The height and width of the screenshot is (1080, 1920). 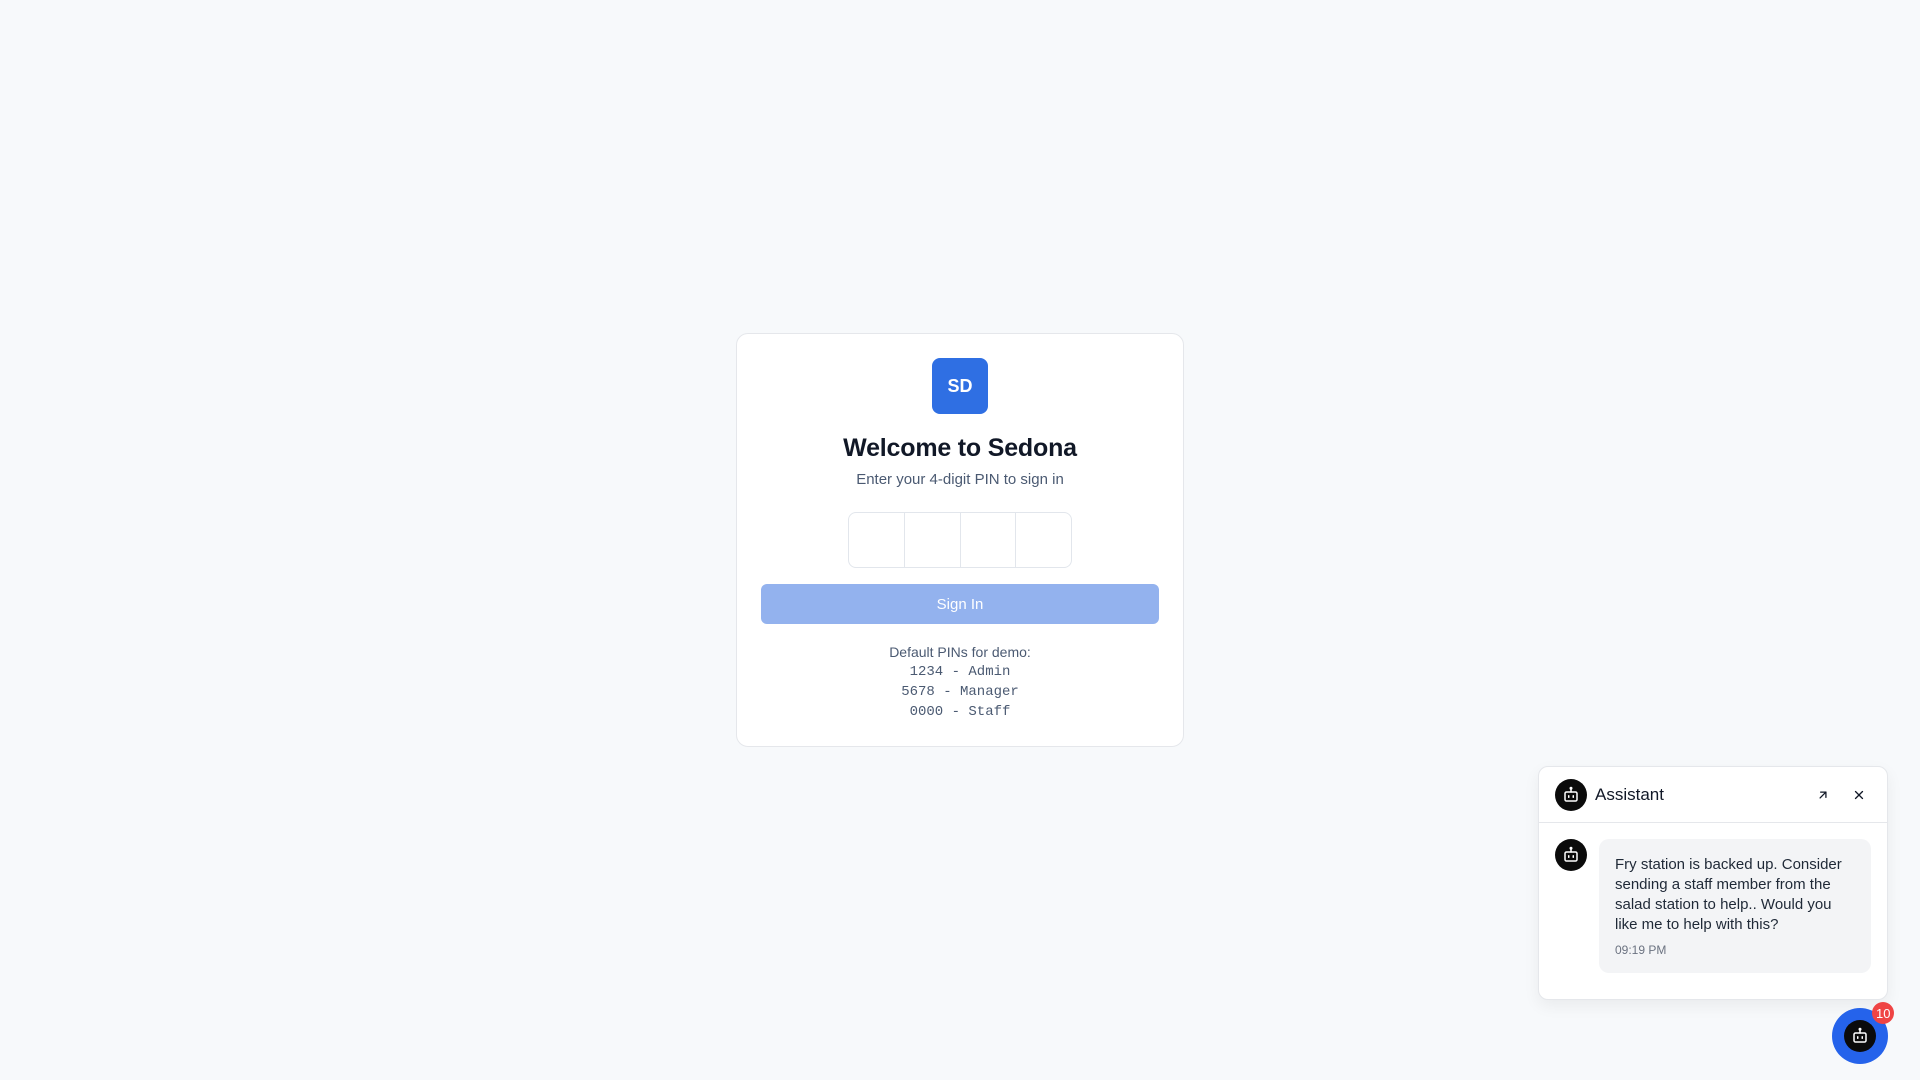 What do you see at coordinates (1713, 795) in the screenshot?
I see `assistant-header: Assistant` at bounding box center [1713, 795].